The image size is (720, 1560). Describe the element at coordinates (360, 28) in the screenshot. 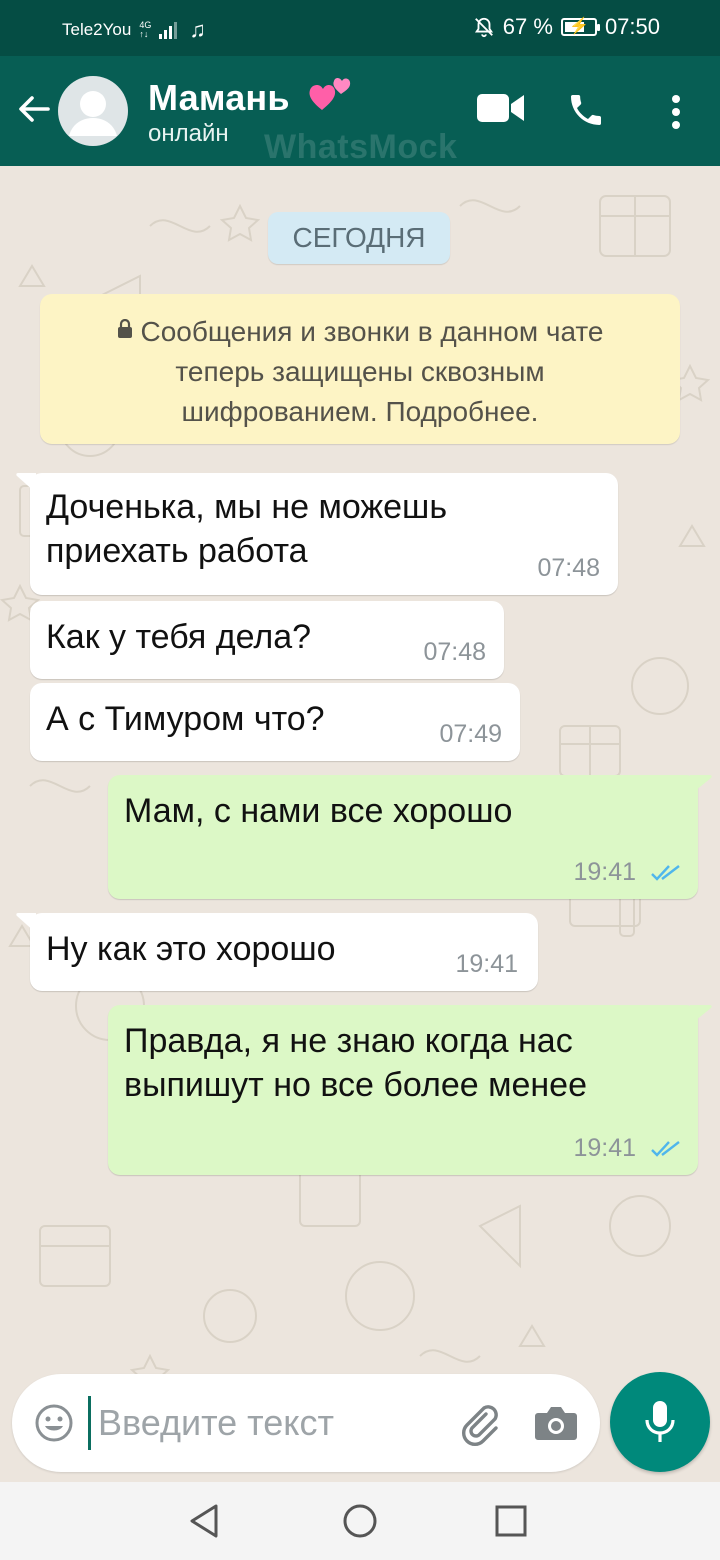

I see `status-bar: Tele2You 4G ↑↓ ♫ 67 % ⚡ 07:50` at that location.